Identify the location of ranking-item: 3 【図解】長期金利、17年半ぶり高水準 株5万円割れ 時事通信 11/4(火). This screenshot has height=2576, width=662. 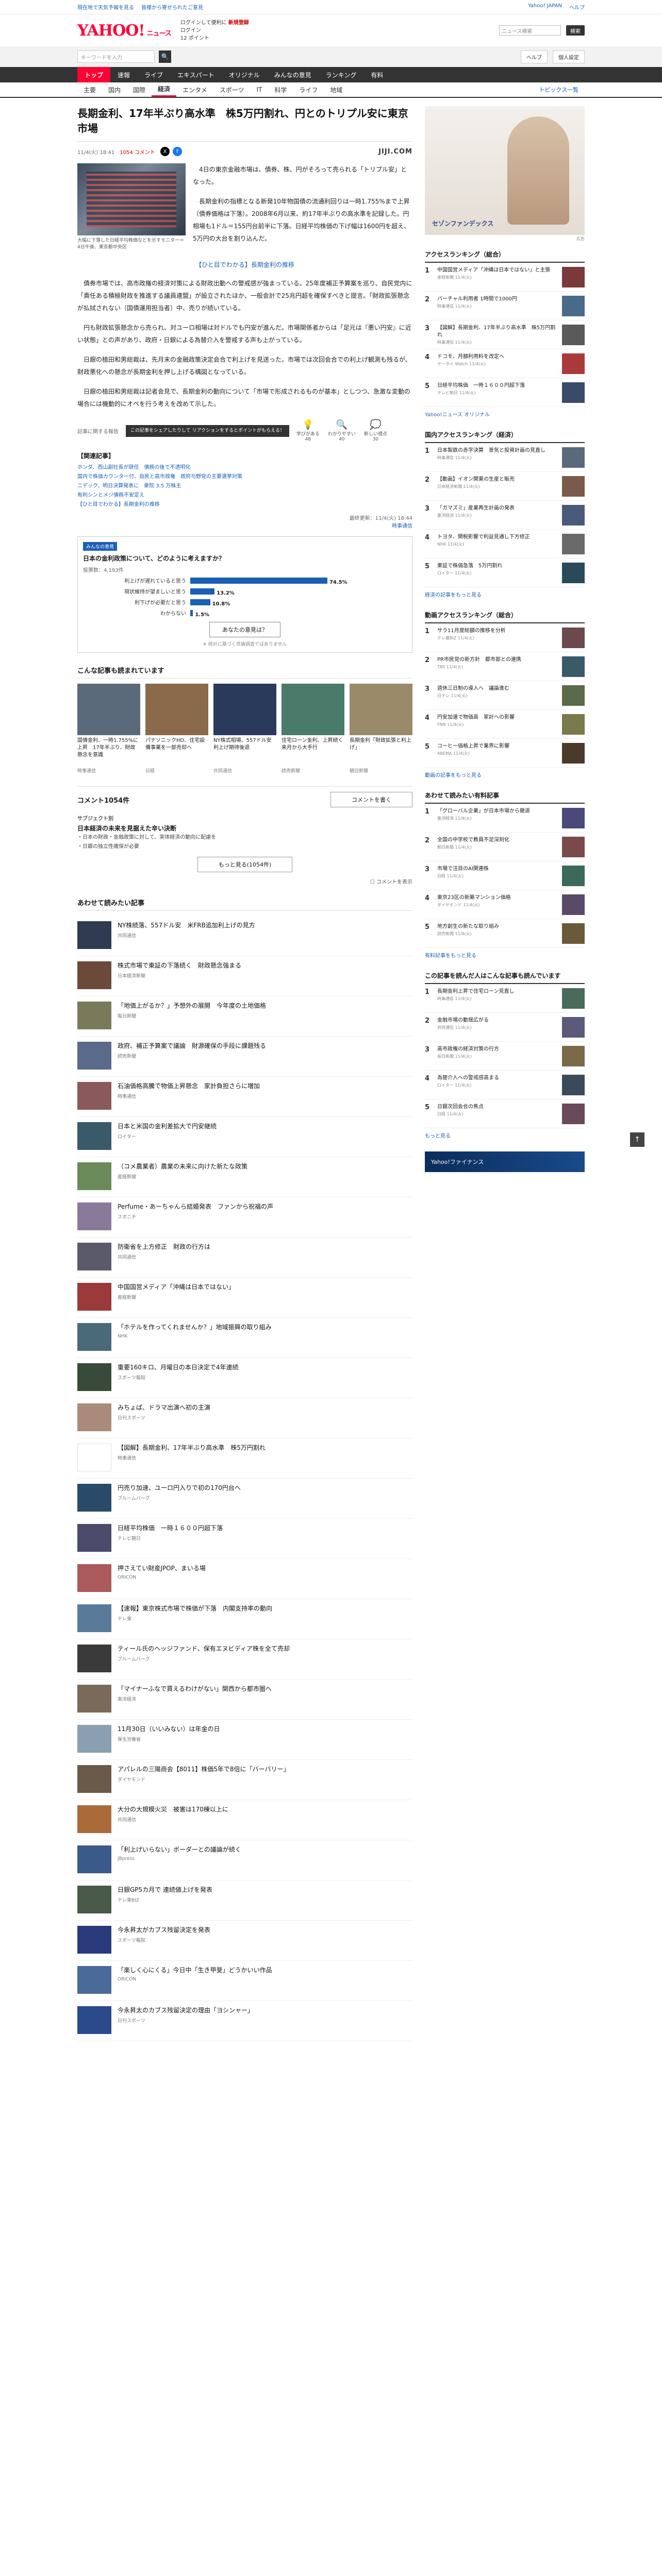
(505, 334).